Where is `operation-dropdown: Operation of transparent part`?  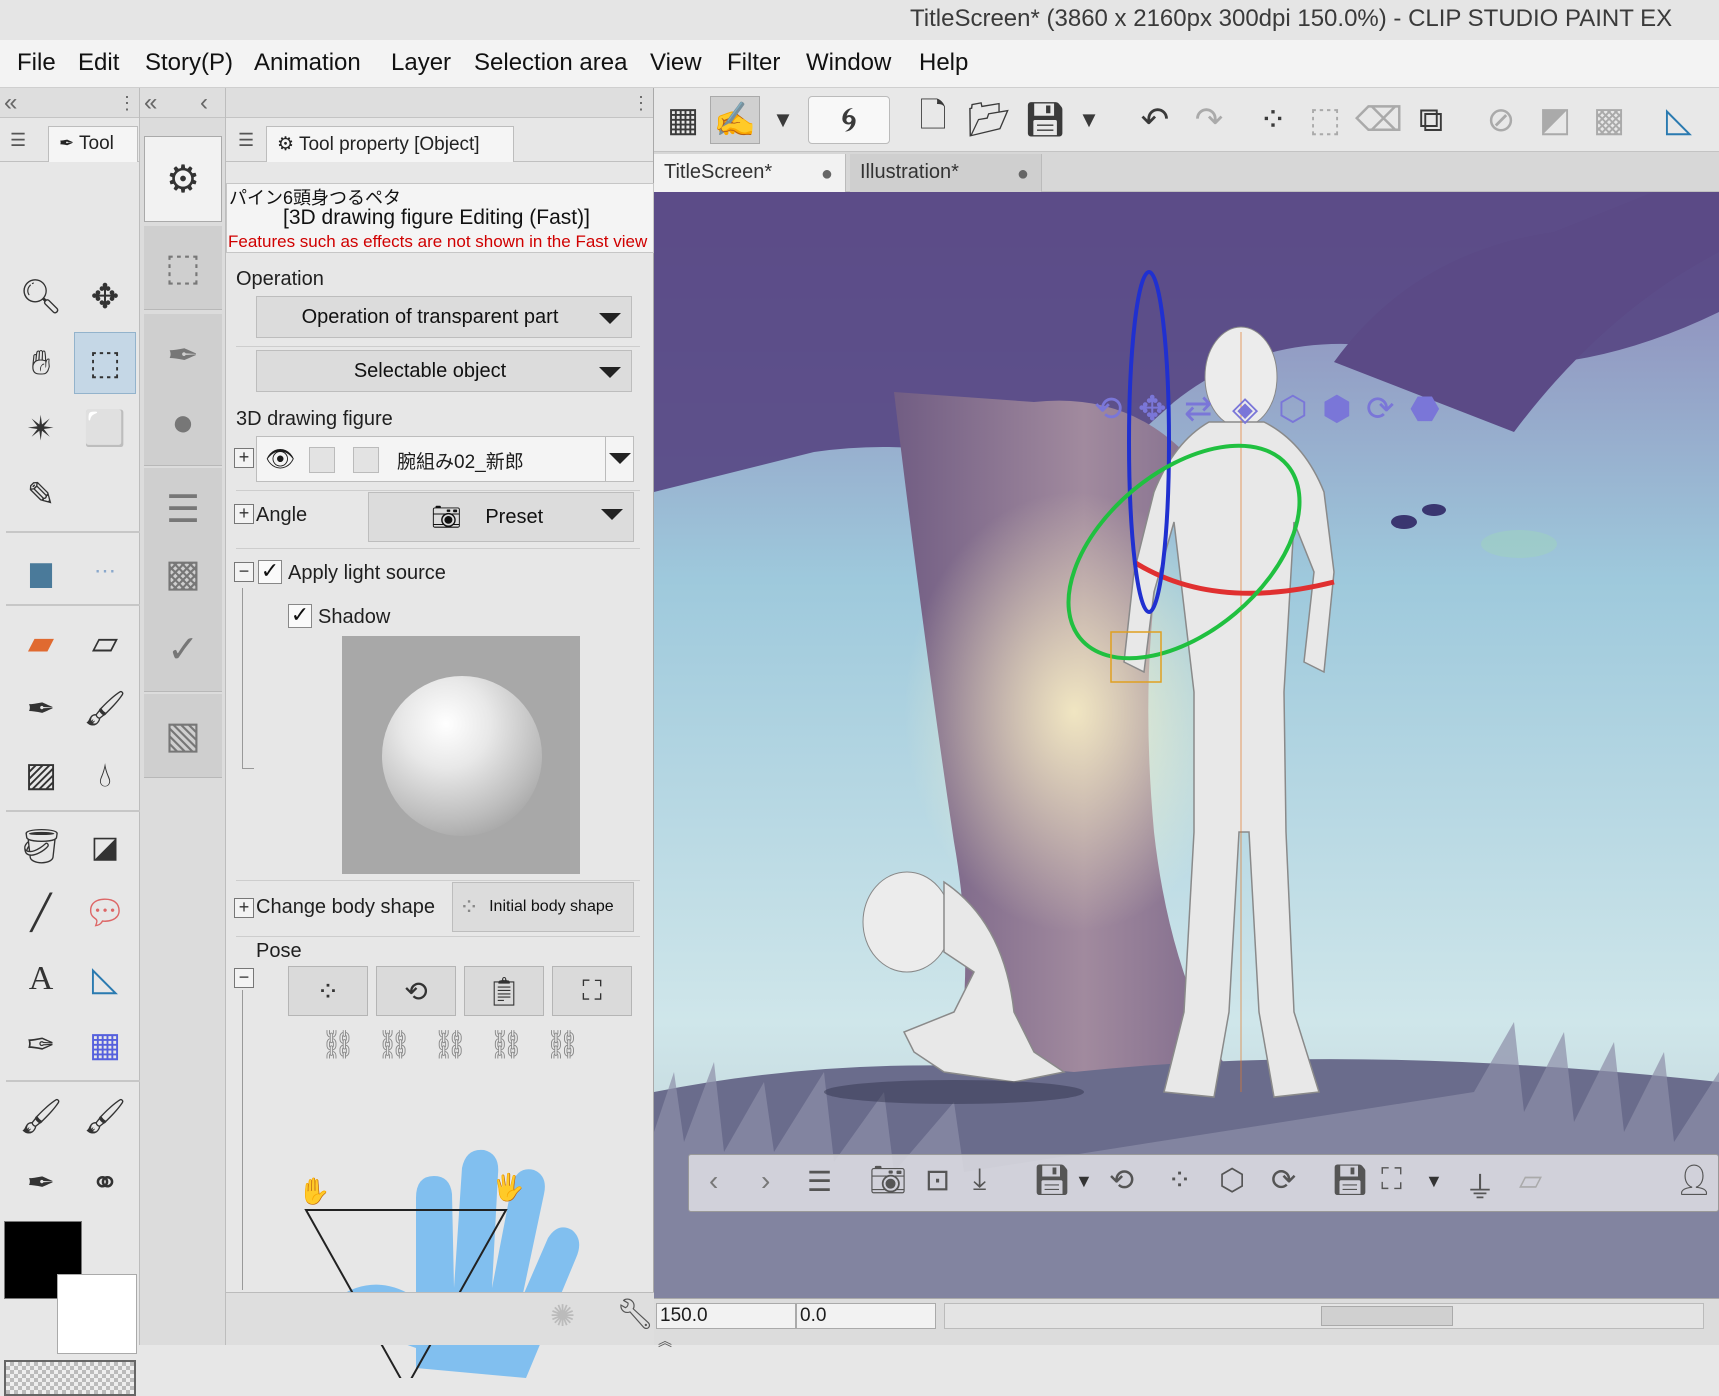 operation-dropdown: Operation of transparent part is located at coordinates (444, 317).